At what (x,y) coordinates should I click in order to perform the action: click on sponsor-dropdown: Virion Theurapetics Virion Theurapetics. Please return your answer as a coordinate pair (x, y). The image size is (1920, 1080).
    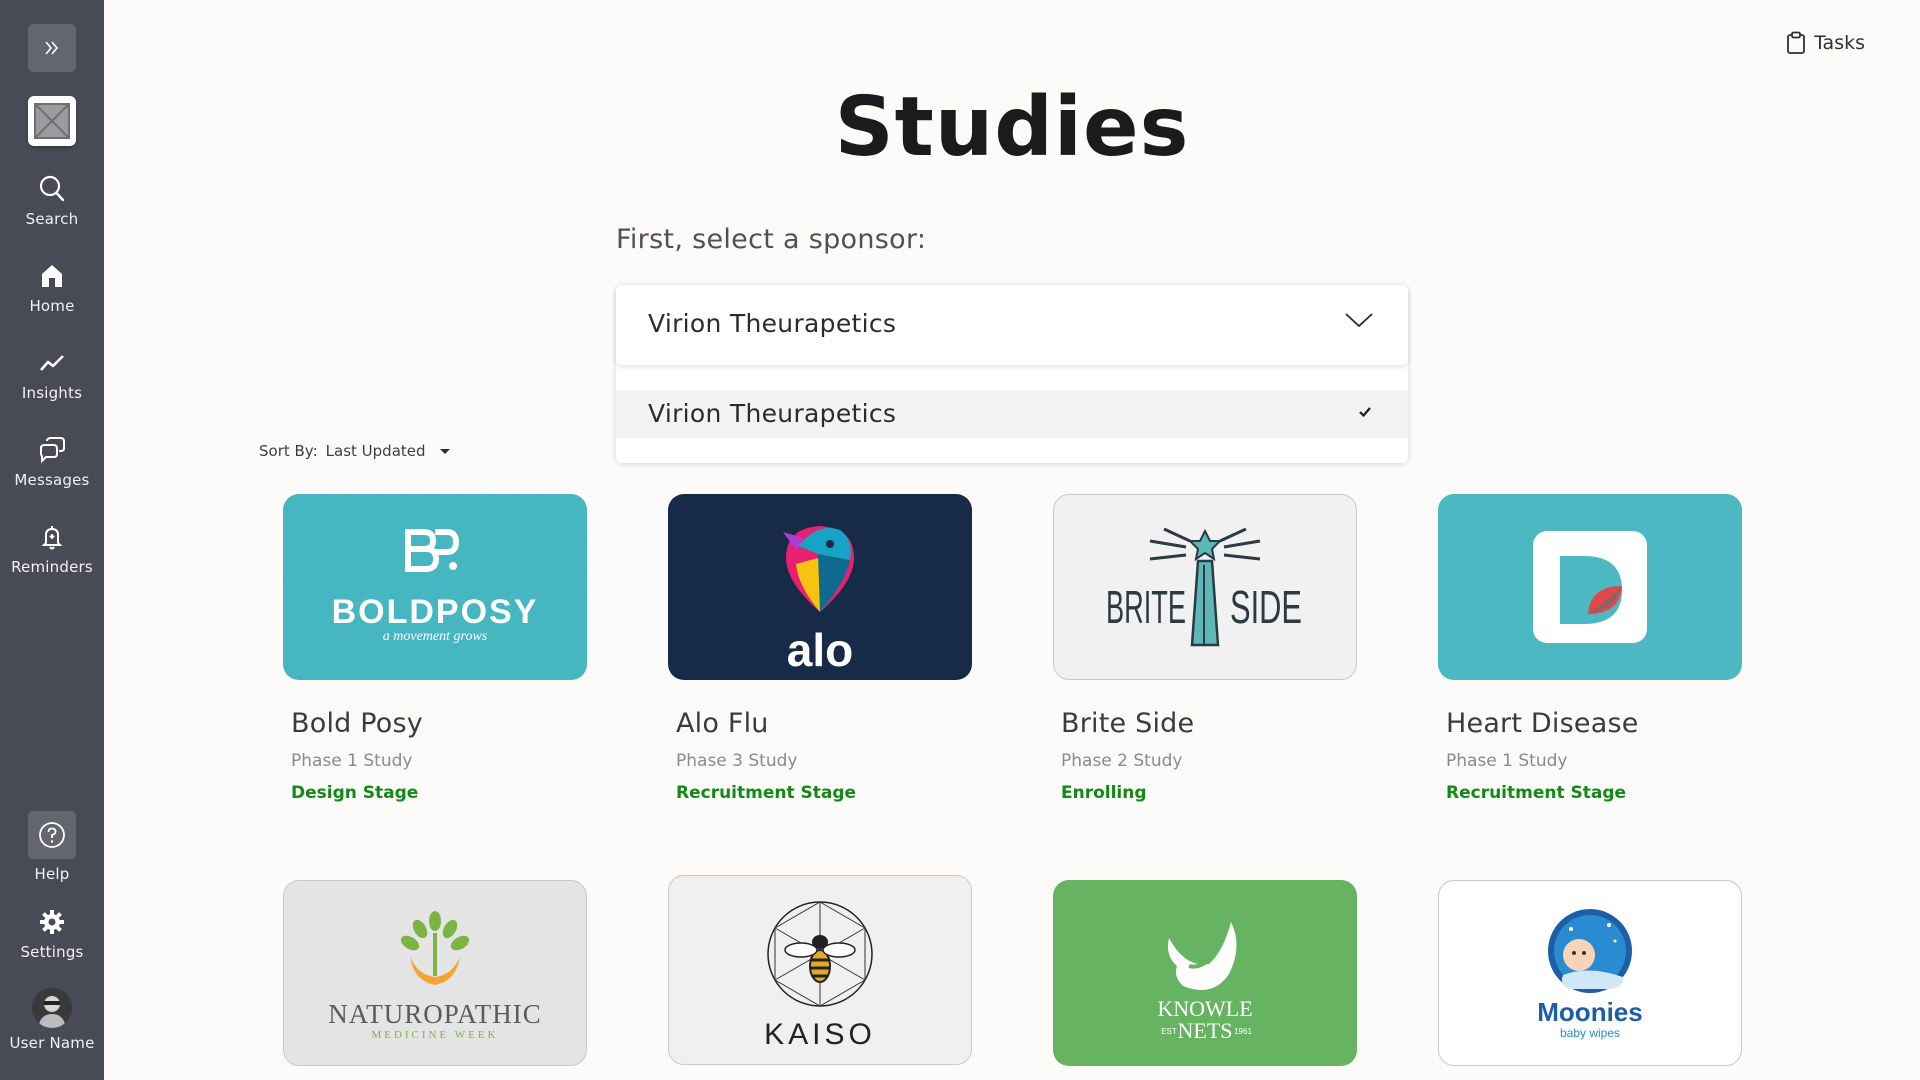
    Looking at the image, I should click on (1012, 374).